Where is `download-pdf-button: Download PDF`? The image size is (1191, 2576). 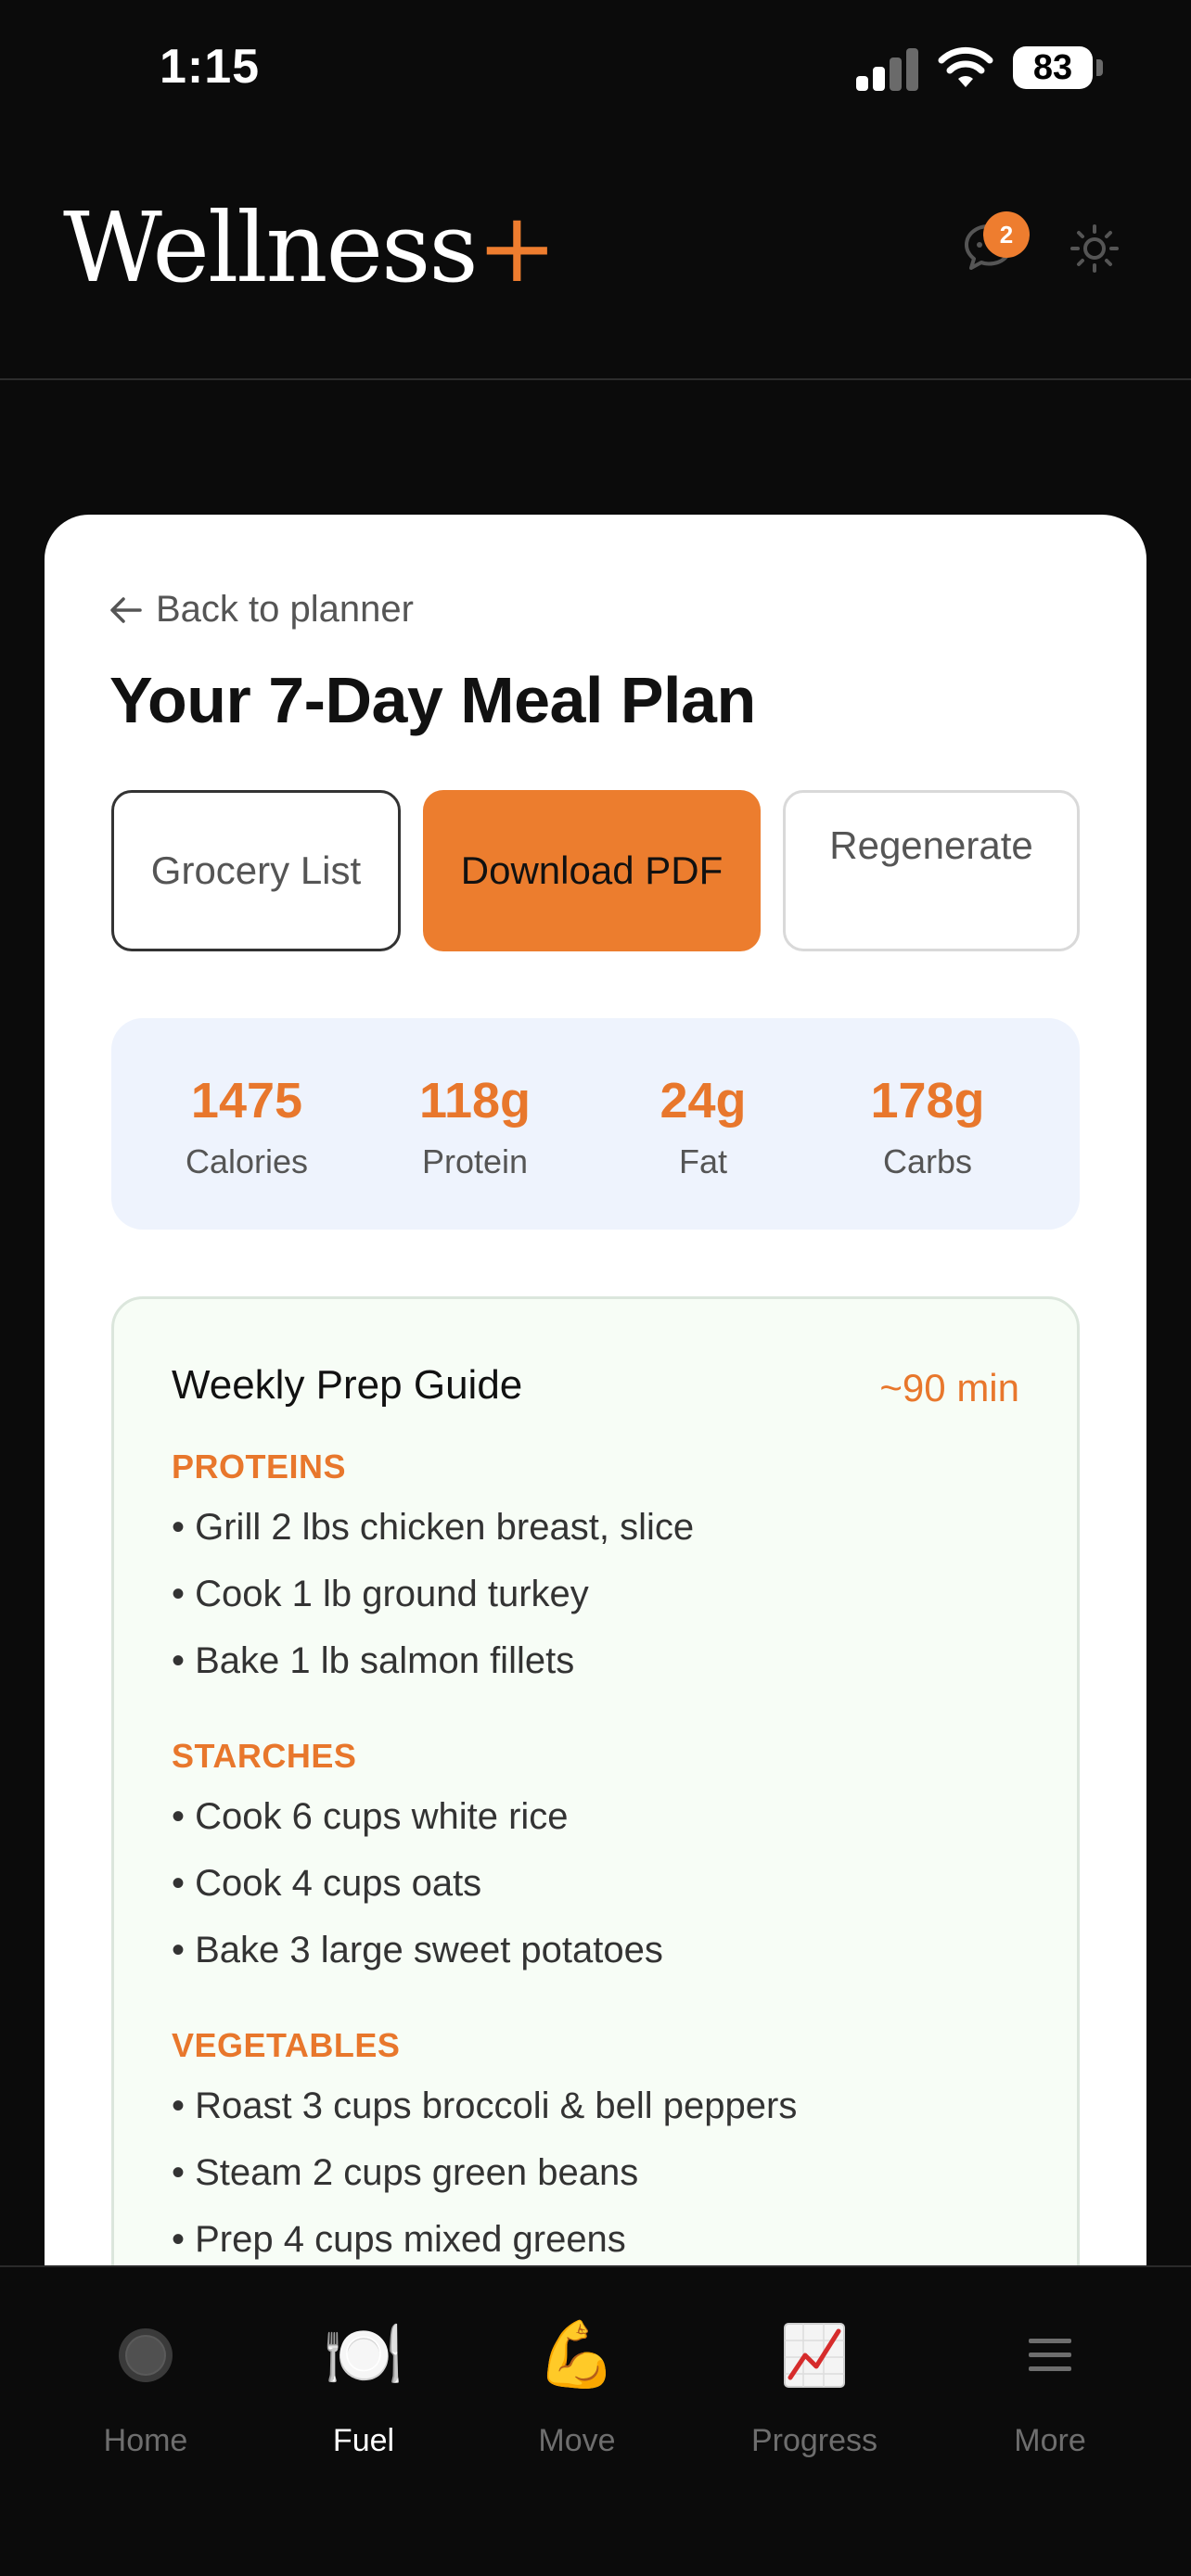 download-pdf-button: Download PDF is located at coordinates (592, 870).